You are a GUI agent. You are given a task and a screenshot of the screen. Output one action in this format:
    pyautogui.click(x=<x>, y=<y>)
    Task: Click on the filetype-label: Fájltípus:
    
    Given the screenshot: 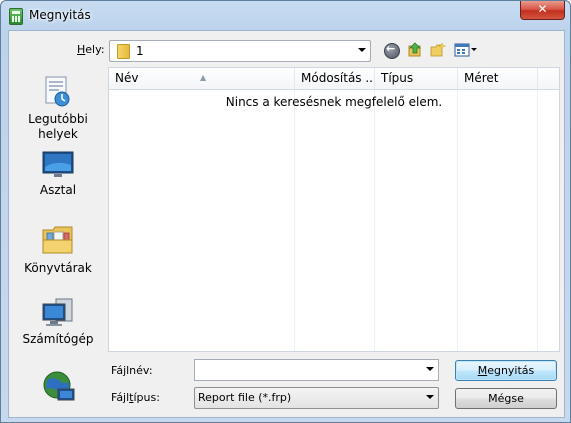 What is the action you would take?
    pyautogui.click(x=135, y=397)
    